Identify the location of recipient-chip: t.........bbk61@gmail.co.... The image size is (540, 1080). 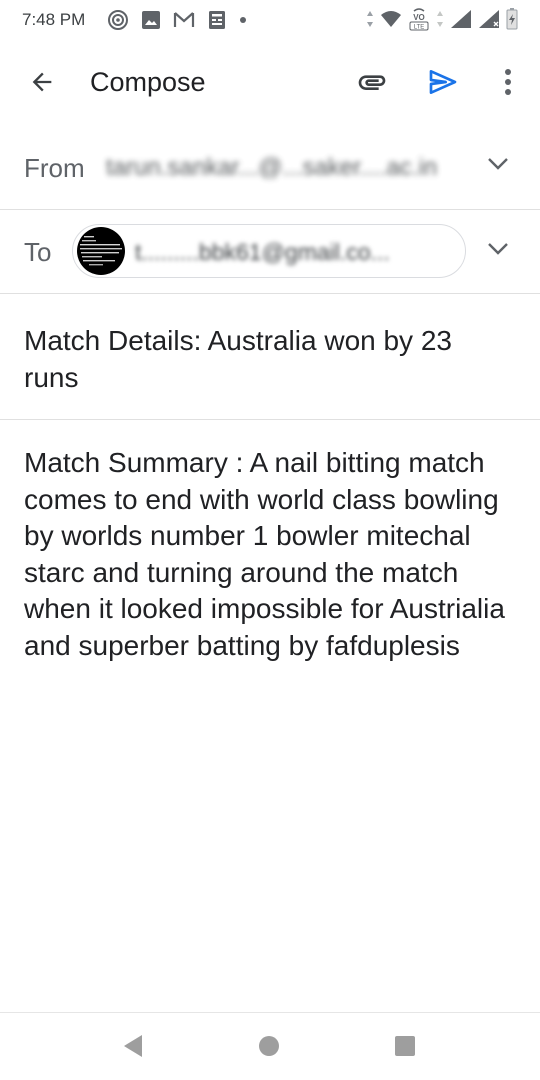
(269, 251).